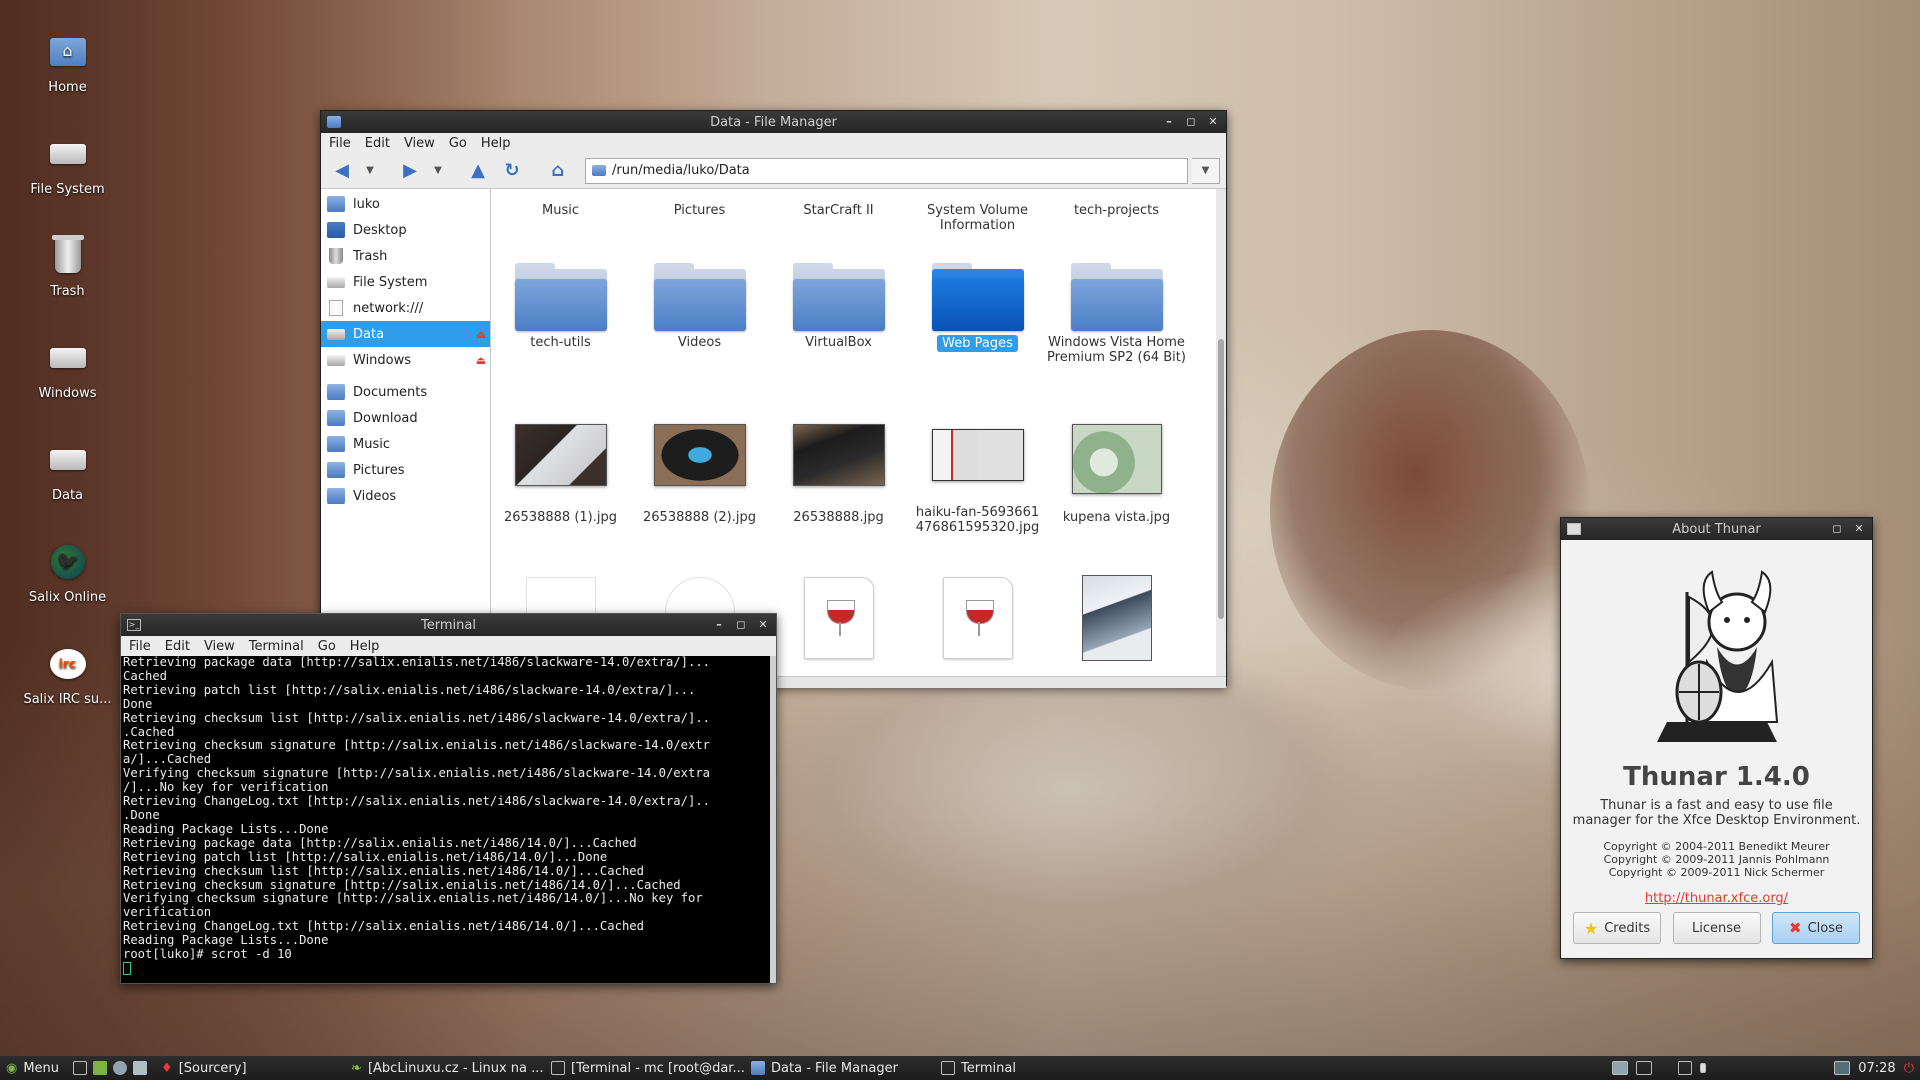  What do you see at coordinates (1617, 928) in the screenshot?
I see `credits-button: ★ Credits` at bounding box center [1617, 928].